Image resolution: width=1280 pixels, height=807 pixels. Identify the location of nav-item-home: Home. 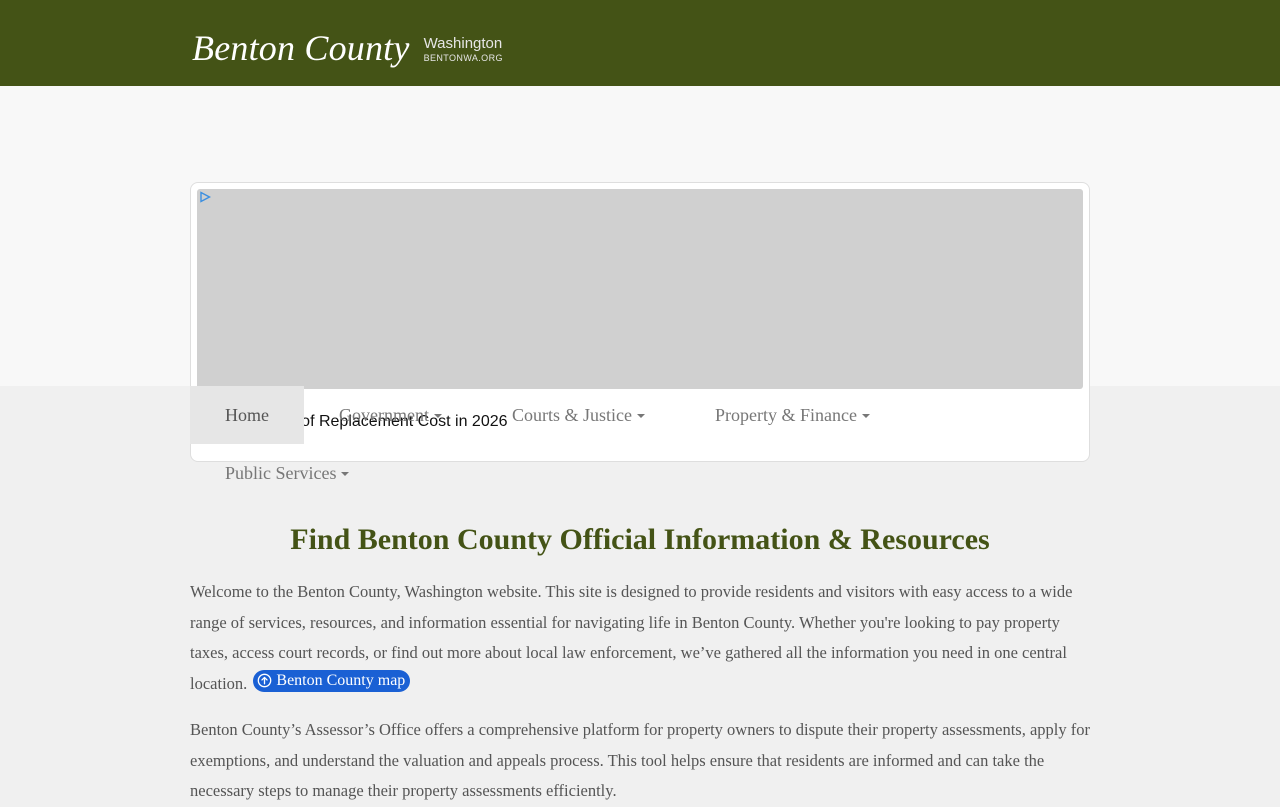
(247, 415).